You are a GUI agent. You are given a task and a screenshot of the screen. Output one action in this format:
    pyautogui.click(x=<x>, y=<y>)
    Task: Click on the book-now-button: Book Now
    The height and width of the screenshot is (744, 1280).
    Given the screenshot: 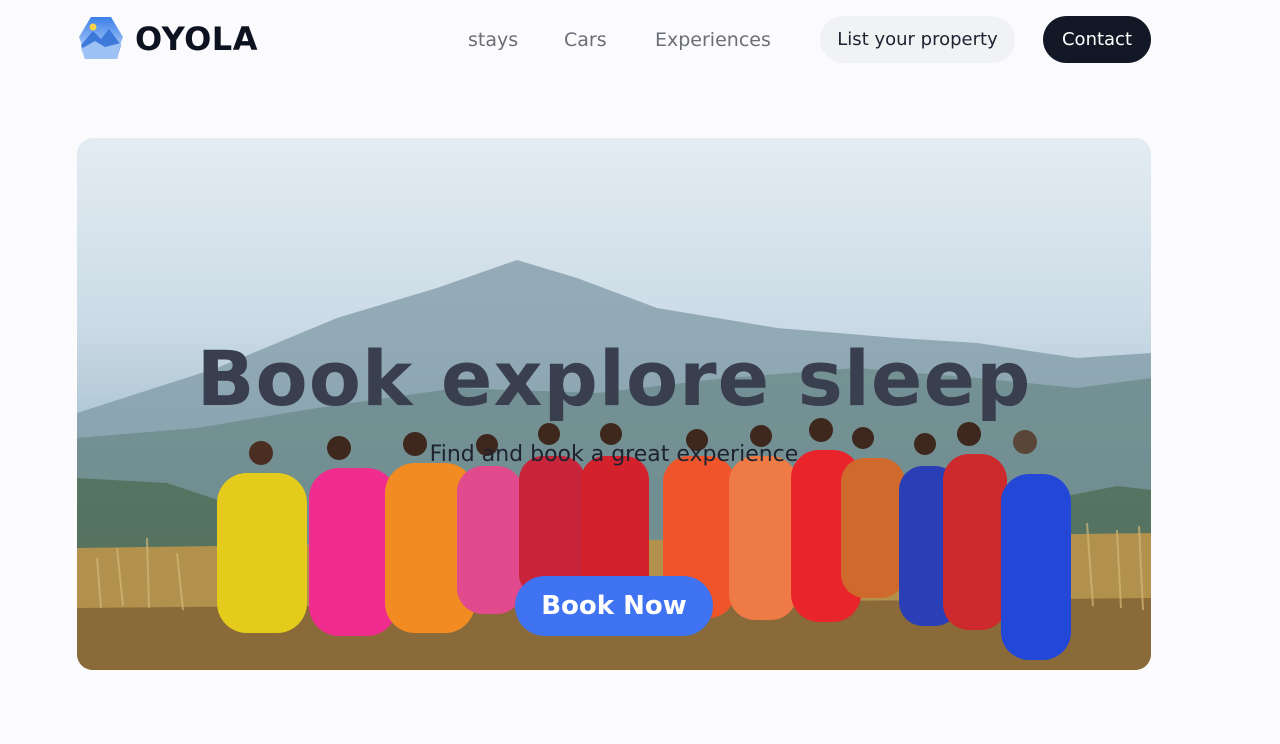 What is the action you would take?
    pyautogui.click(x=614, y=606)
    